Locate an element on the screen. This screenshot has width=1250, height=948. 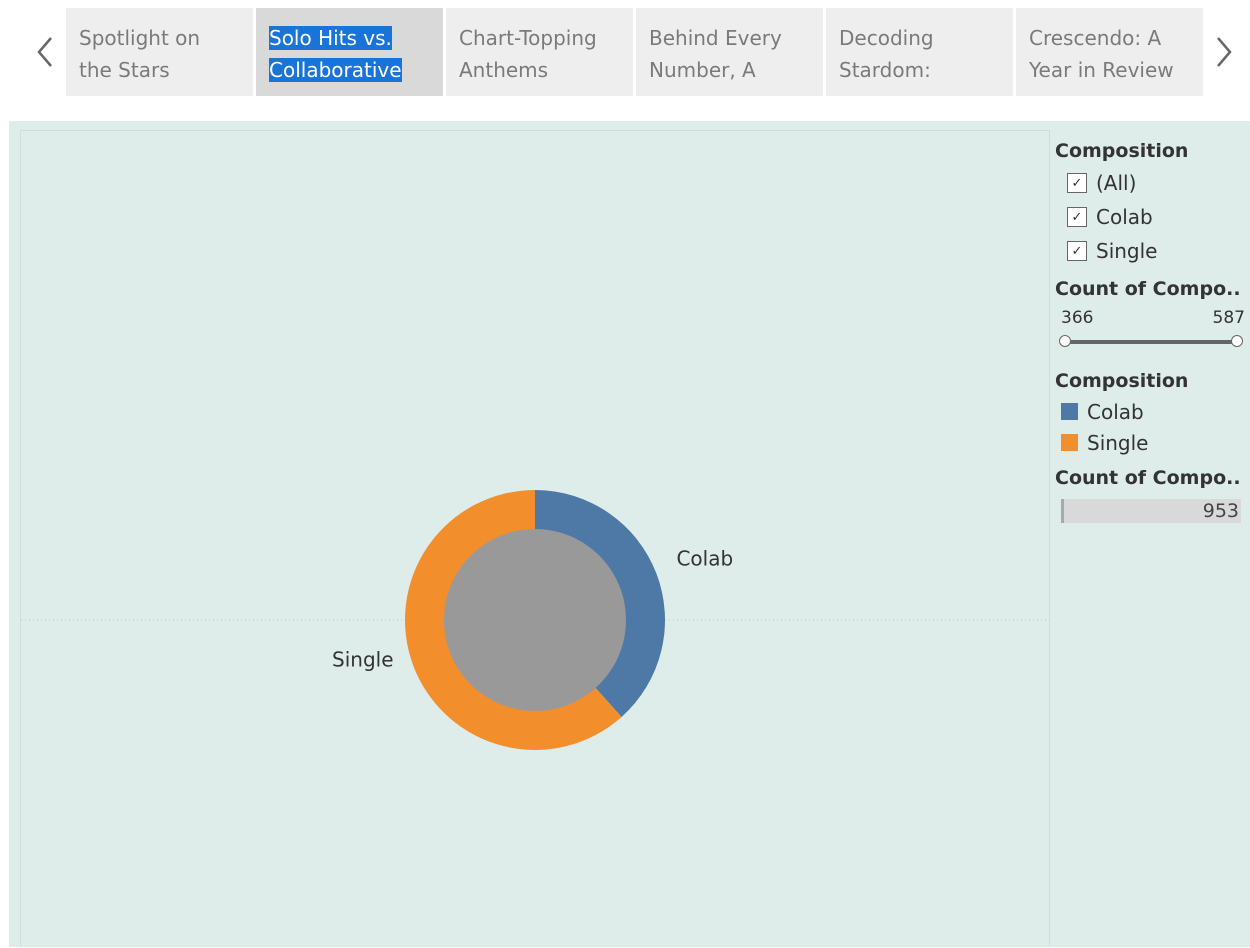
count-range-title: Count of Compo.. is located at coordinates (1148, 289).